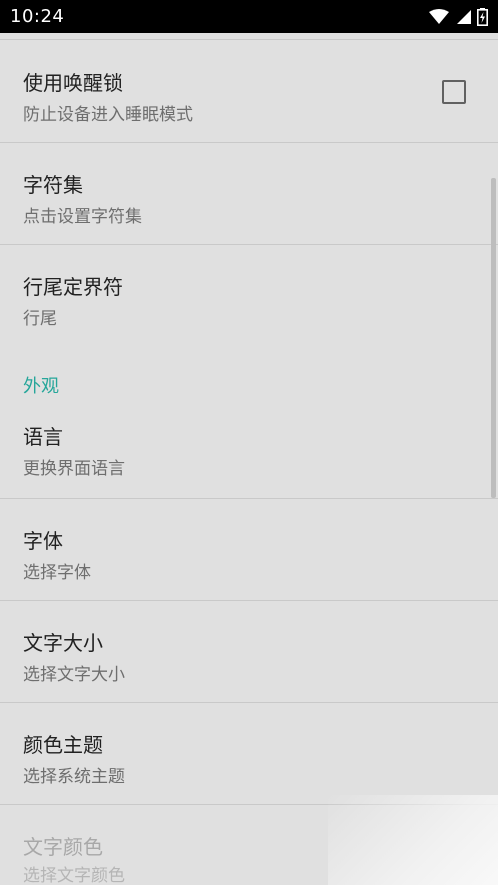  Describe the element at coordinates (74, 777) in the screenshot. I see `setting-summary: 选择系统主题` at that location.